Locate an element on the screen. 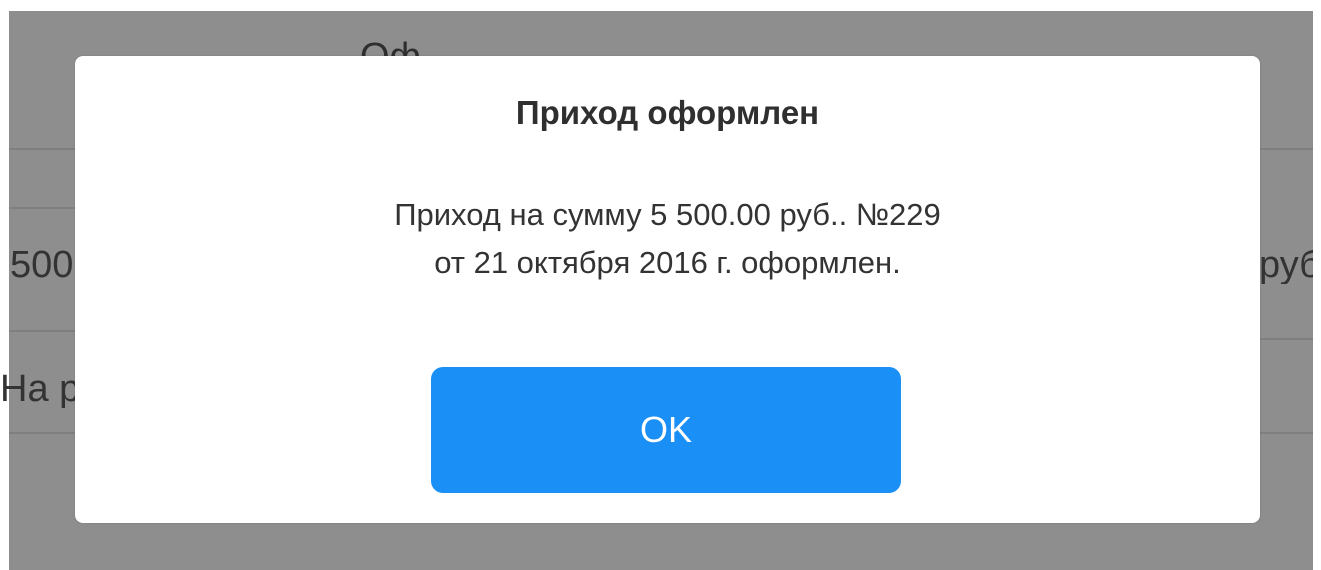 This screenshot has height=570, width=1321. dialog-message-line: Приход на сумму 5 500.00 руб.. №229 is located at coordinates (667, 214).